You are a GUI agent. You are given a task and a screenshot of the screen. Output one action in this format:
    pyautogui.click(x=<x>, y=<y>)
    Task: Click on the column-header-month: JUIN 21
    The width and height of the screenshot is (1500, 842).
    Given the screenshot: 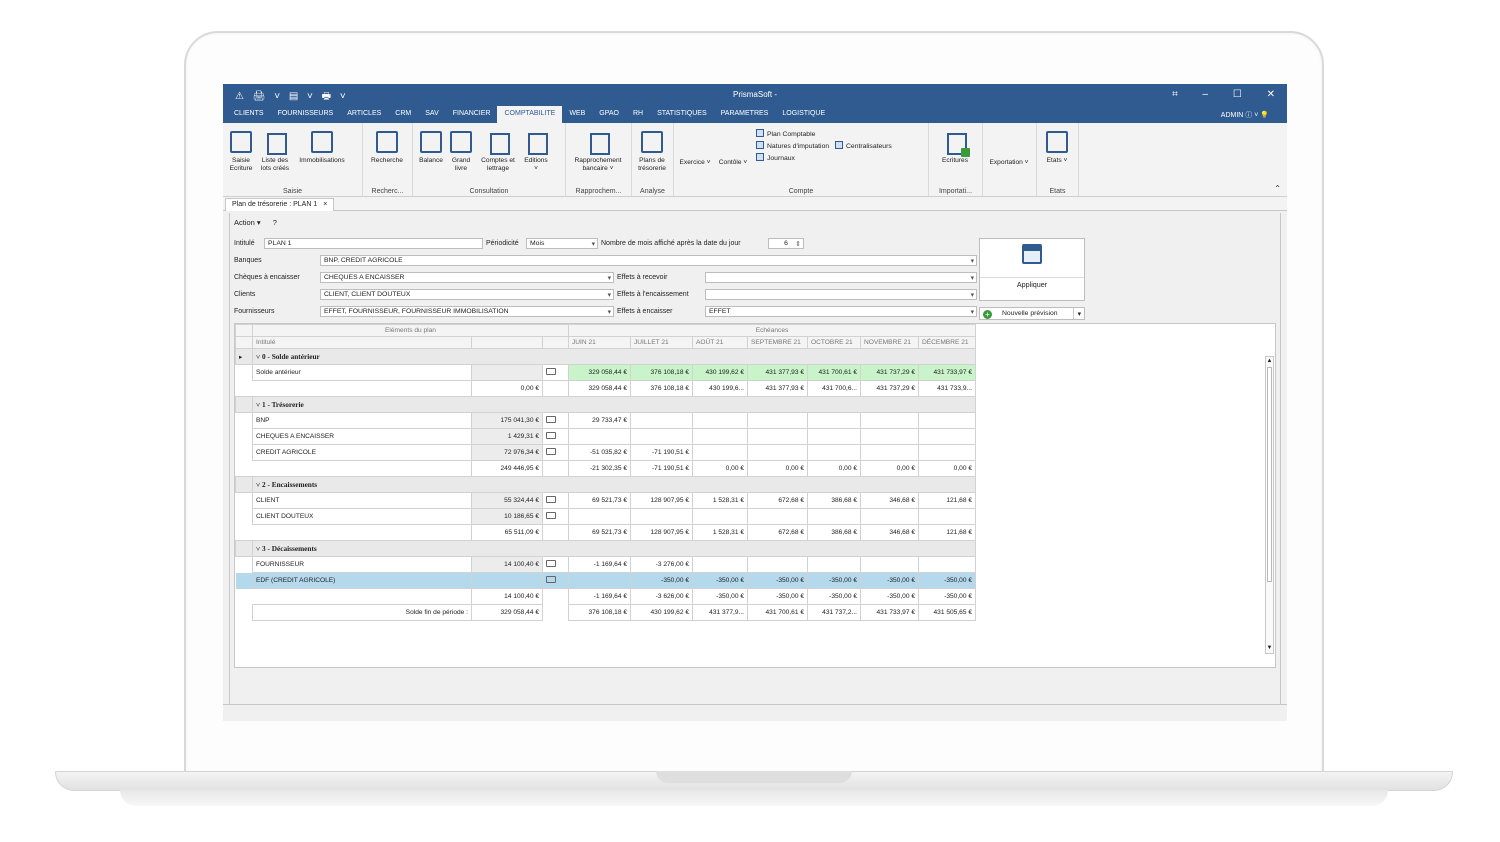 What is the action you would take?
    pyautogui.click(x=599, y=342)
    